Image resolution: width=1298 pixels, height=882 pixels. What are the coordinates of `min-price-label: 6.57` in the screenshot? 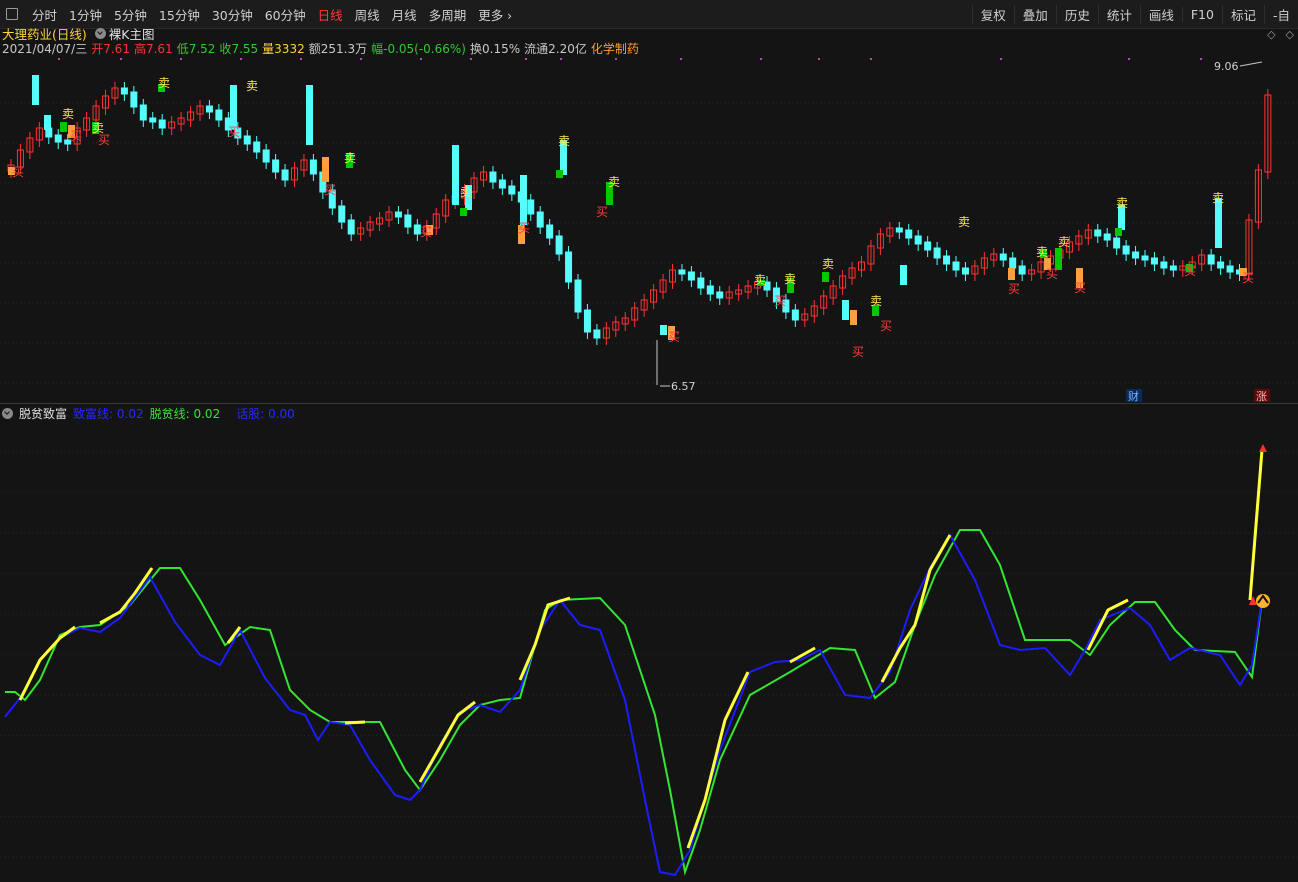 It's located at (683, 386).